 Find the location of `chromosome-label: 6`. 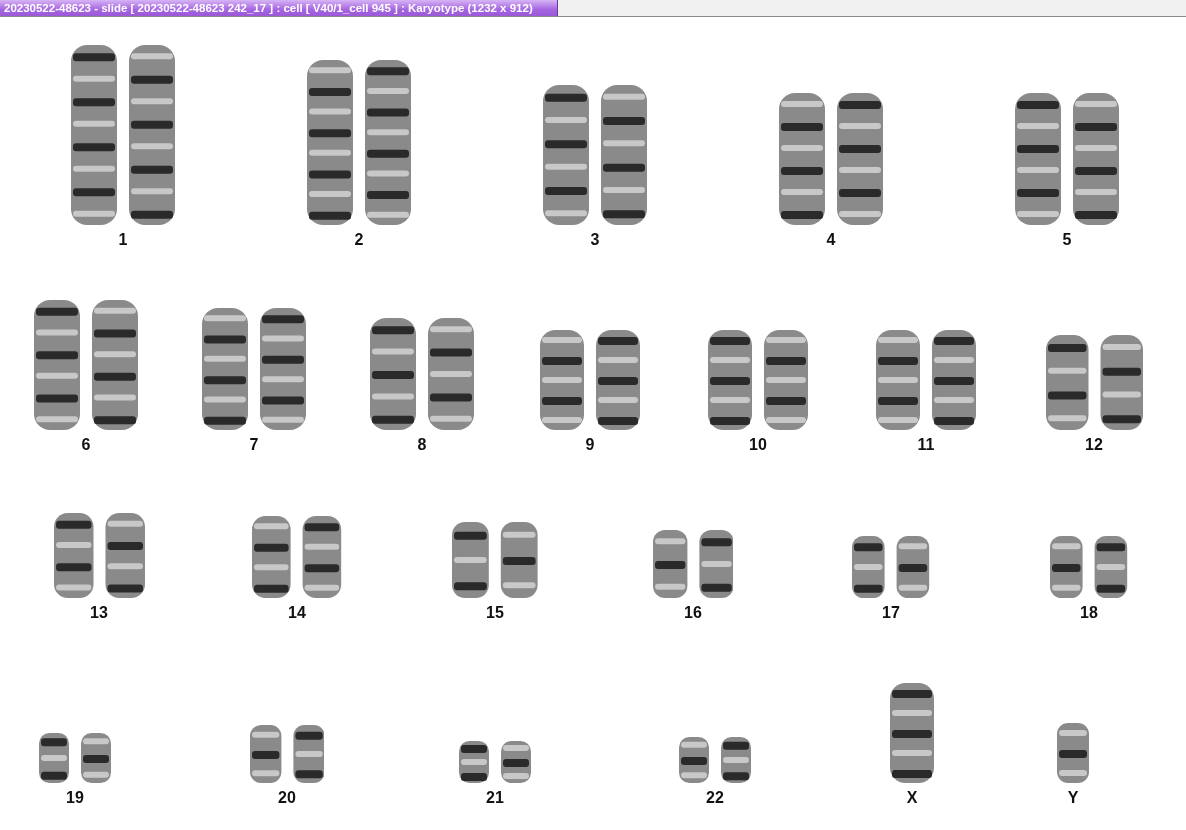

chromosome-label: 6 is located at coordinates (86, 445).